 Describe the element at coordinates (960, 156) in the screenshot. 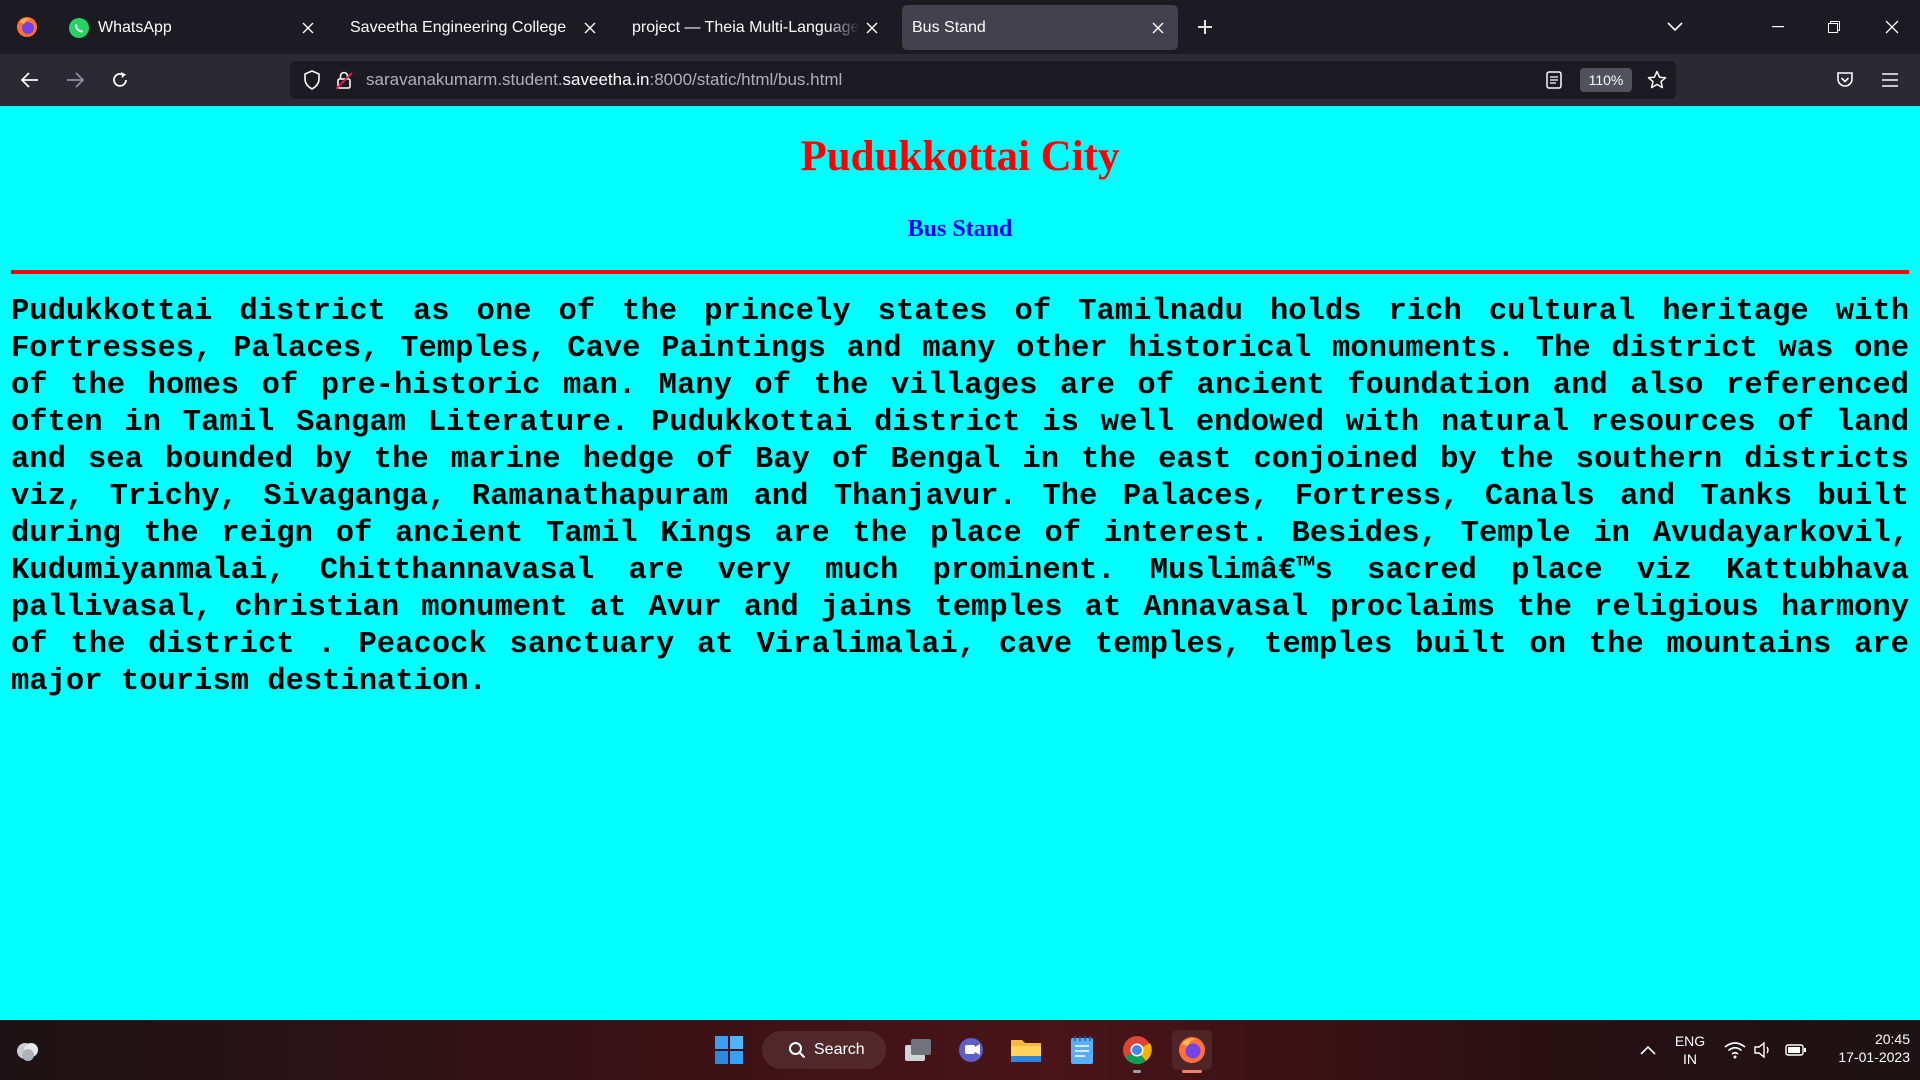

I see `page-title: Pudukkottai City` at that location.